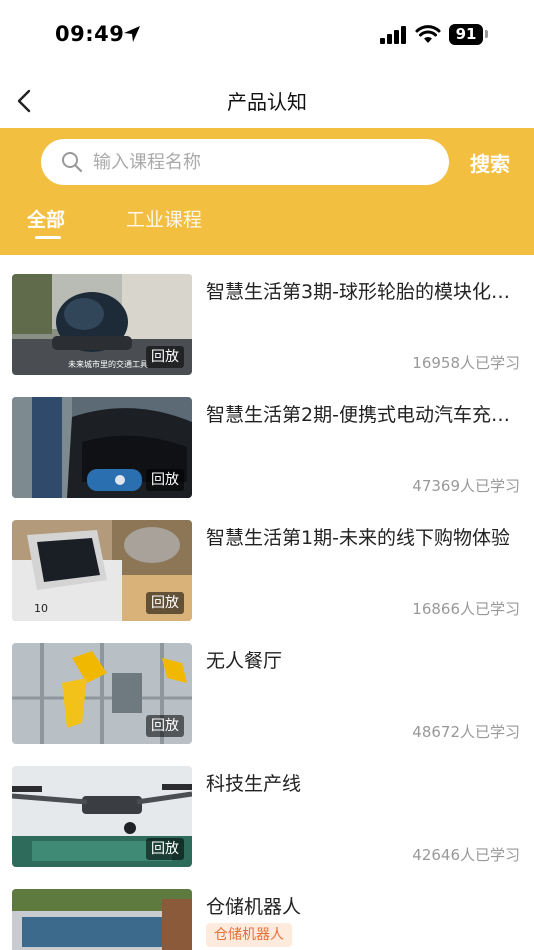  I want to click on course-title: 智慧生活第1期-未来的线下购物体验, so click(358, 538).